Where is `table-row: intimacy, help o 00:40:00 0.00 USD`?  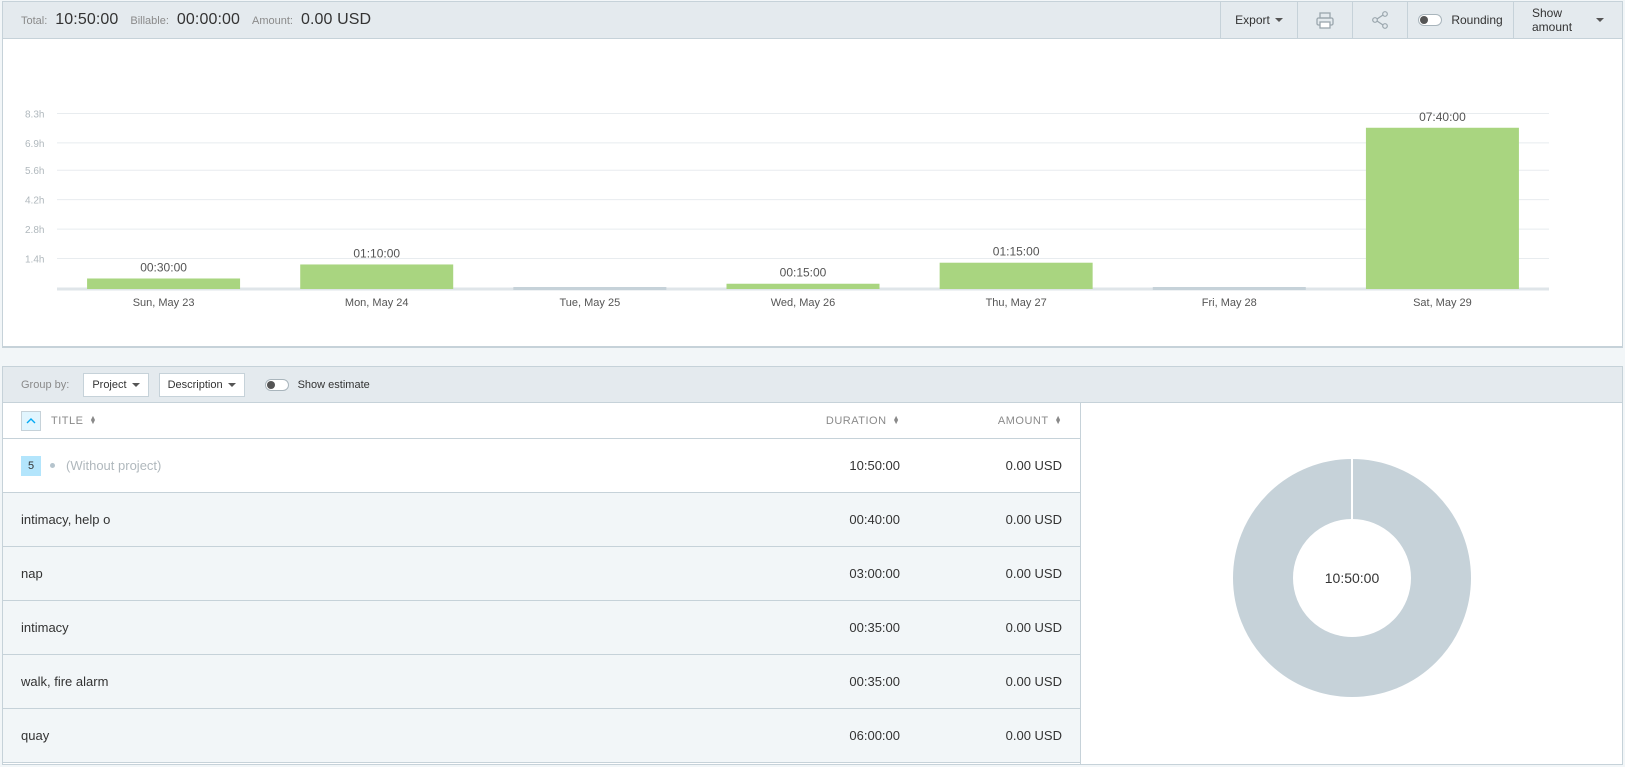
table-row: intimacy, help o 00:40:00 0.00 USD is located at coordinates (541, 520).